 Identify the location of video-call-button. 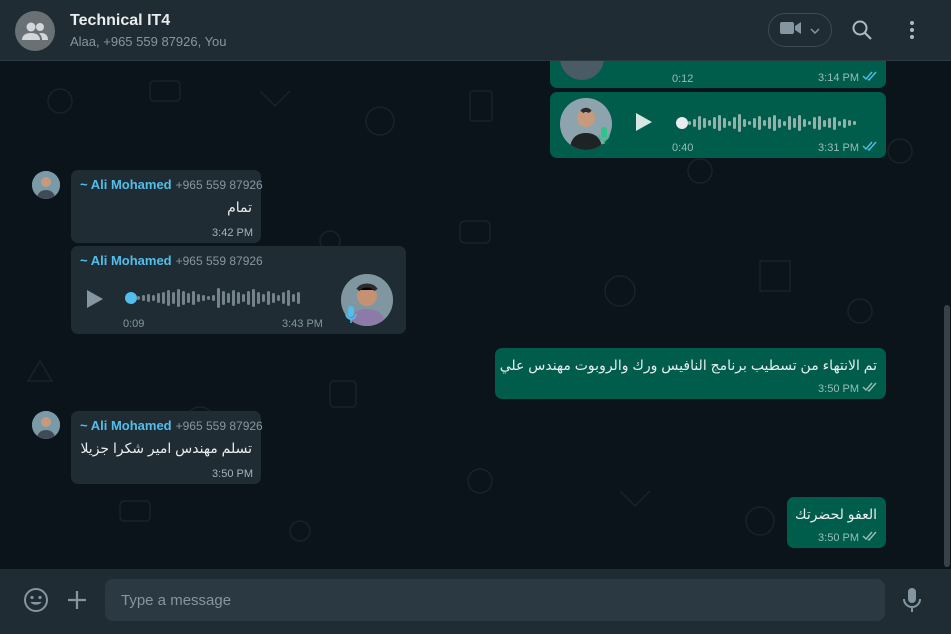
(800, 30).